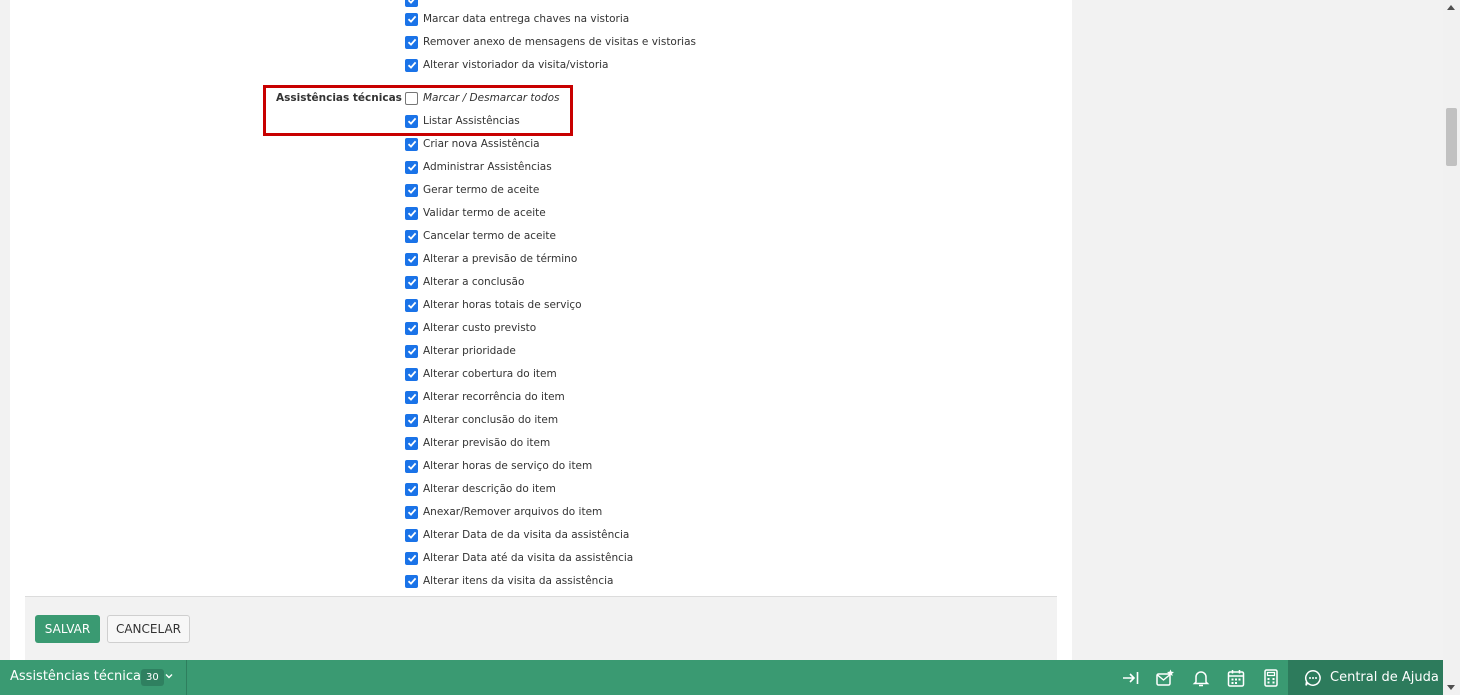  I want to click on permission-item-row: Marcar data entrega chaves na vistoria, so click(517, 19).